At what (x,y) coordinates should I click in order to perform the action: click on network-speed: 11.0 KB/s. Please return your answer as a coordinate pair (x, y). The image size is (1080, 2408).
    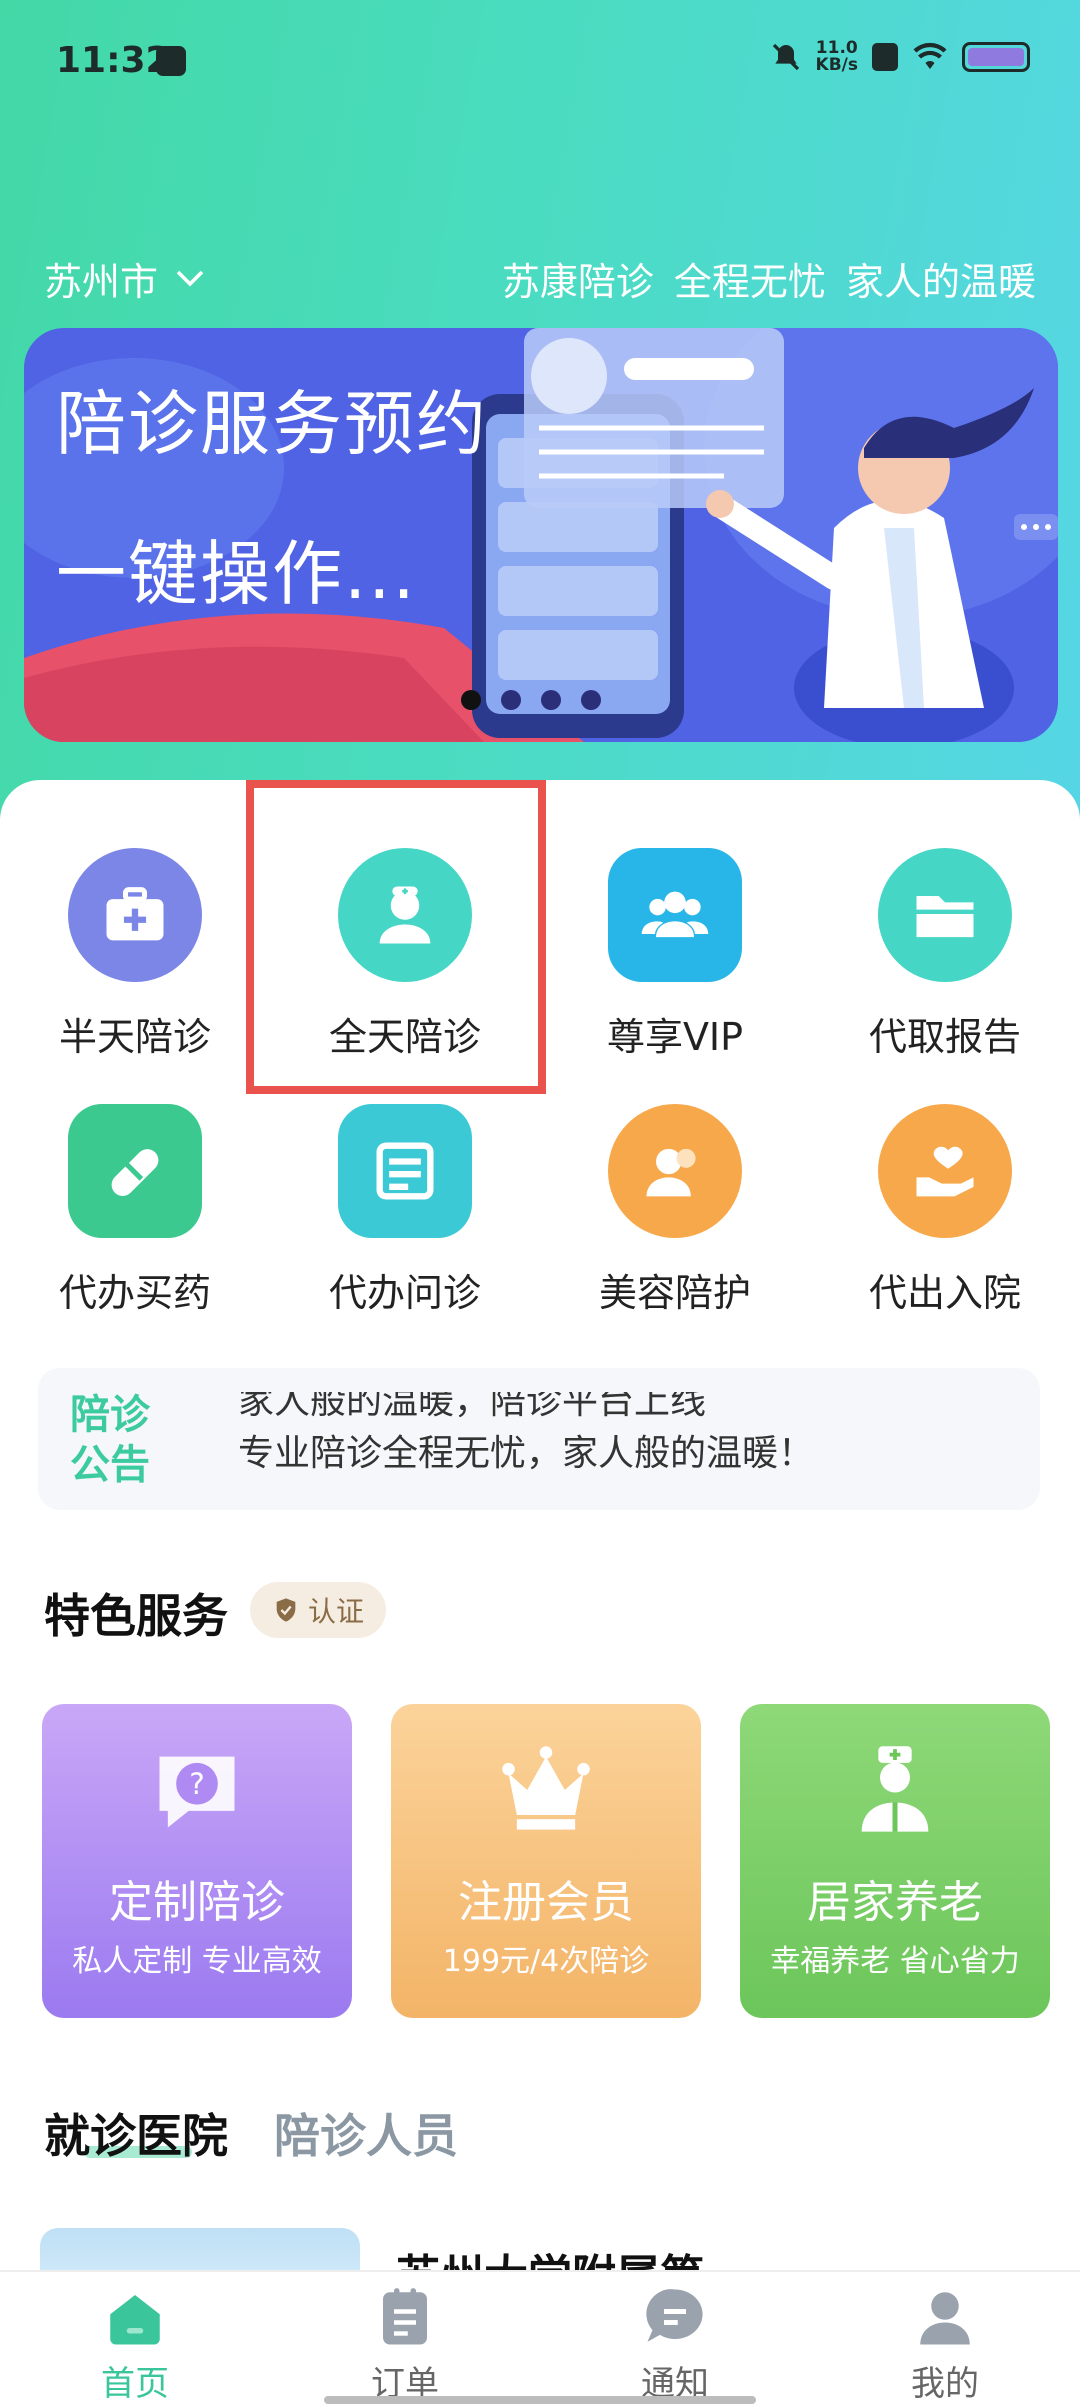
    Looking at the image, I should click on (837, 57).